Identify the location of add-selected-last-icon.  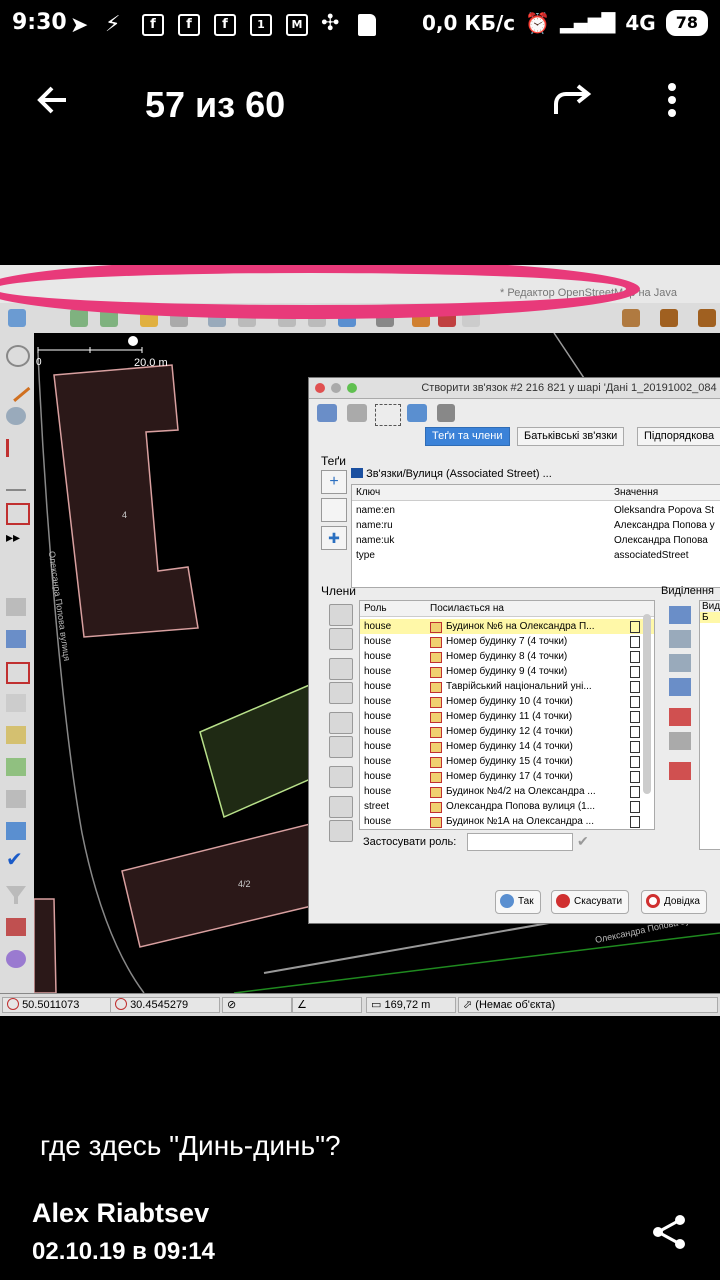
(680, 687).